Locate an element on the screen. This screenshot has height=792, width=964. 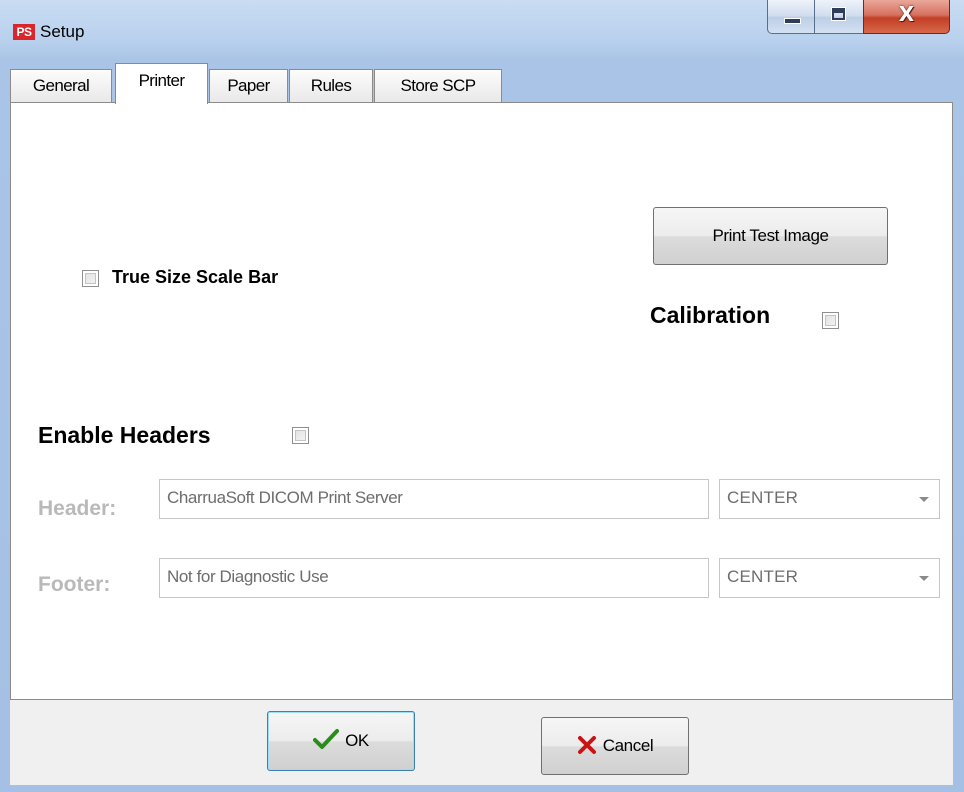
calibration-label: Calibration is located at coordinates (710, 315).